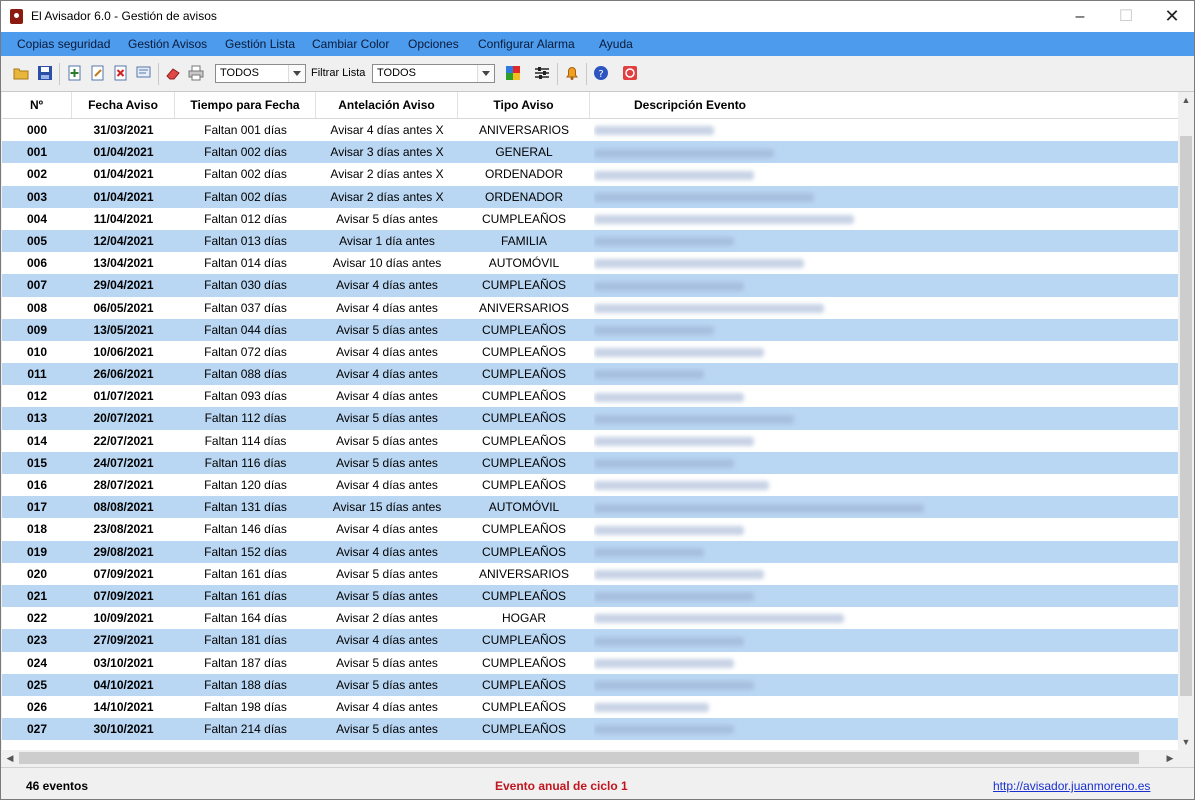 This screenshot has height=800, width=1195. Describe the element at coordinates (196, 73) in the screenshot. I see `print-icon` at that location.